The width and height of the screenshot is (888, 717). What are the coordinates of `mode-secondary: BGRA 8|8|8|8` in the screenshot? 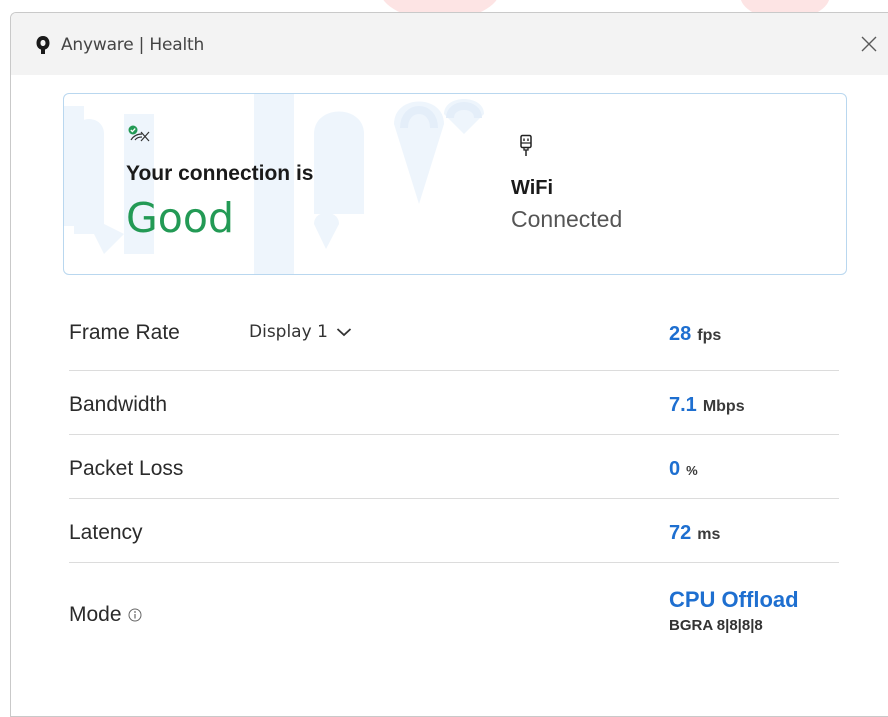 It's located at (716, 625).